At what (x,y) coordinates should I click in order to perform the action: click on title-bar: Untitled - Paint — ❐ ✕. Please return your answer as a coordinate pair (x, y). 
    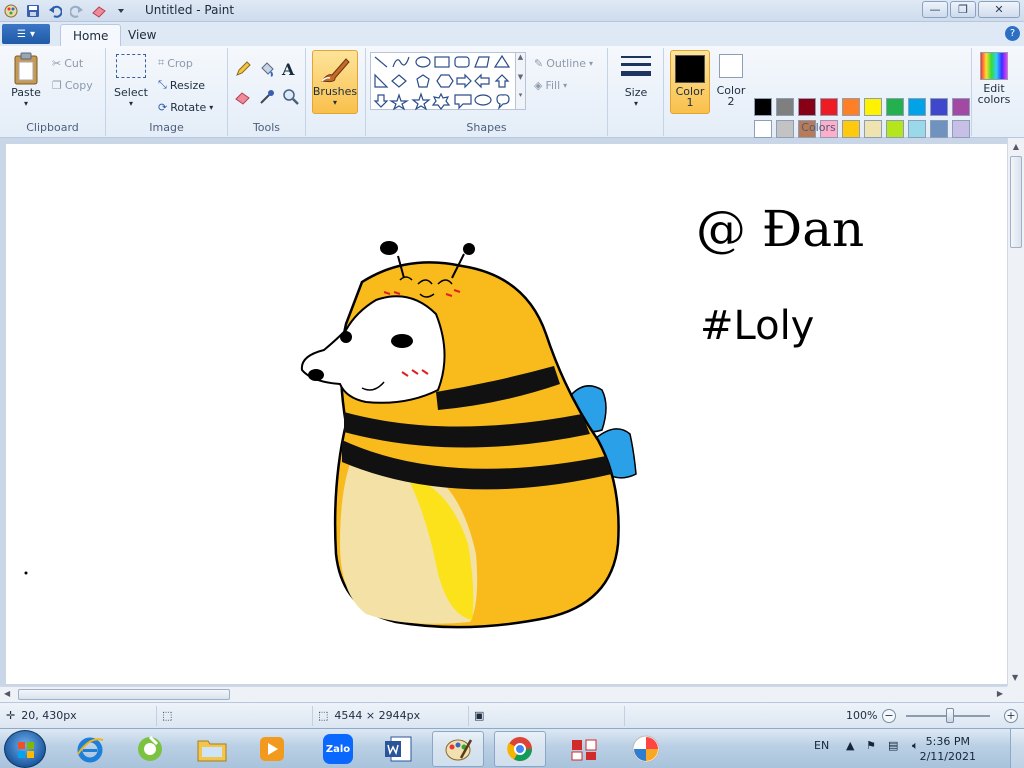
    Looking at the image, I should click on (512, 11).